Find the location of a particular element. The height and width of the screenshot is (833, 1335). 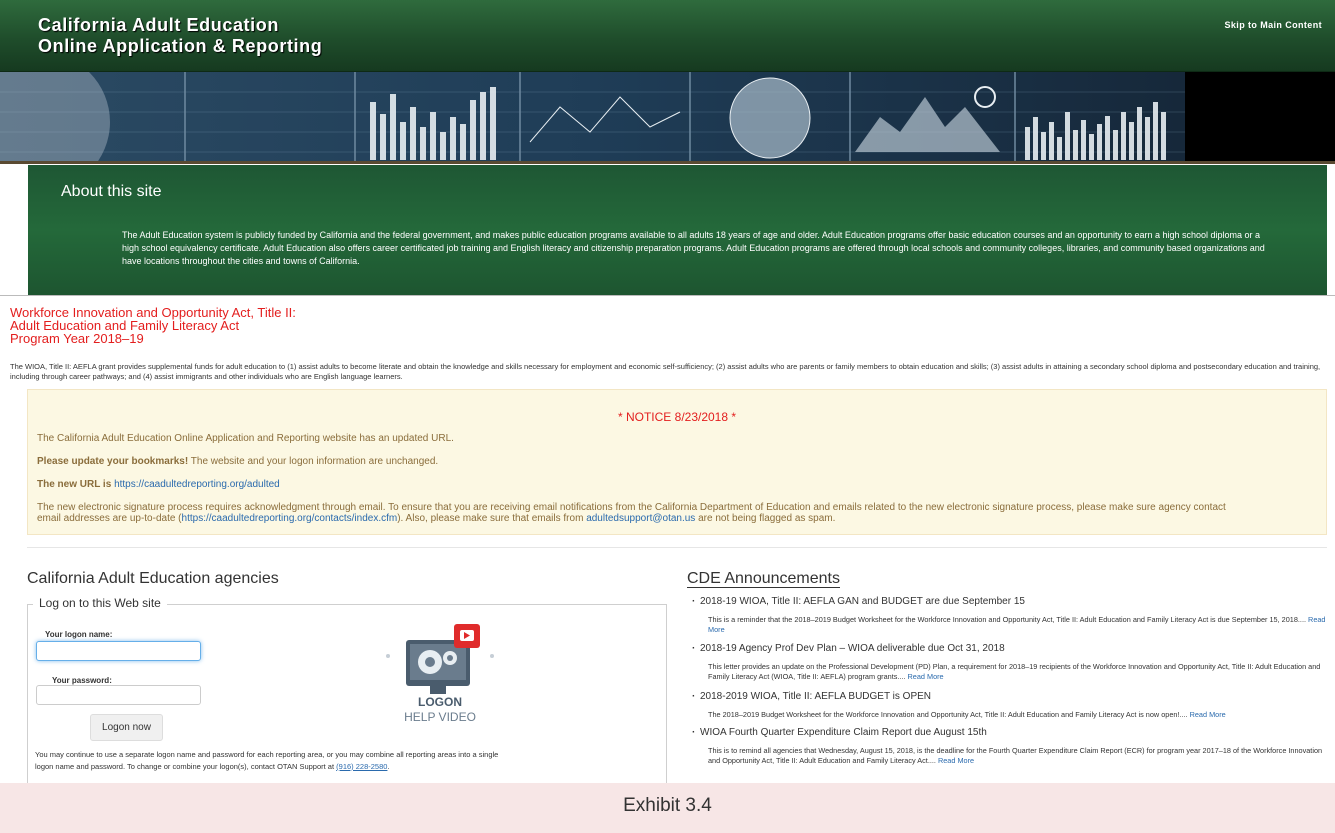

logon-name-input is located at coordinates (118, 651).